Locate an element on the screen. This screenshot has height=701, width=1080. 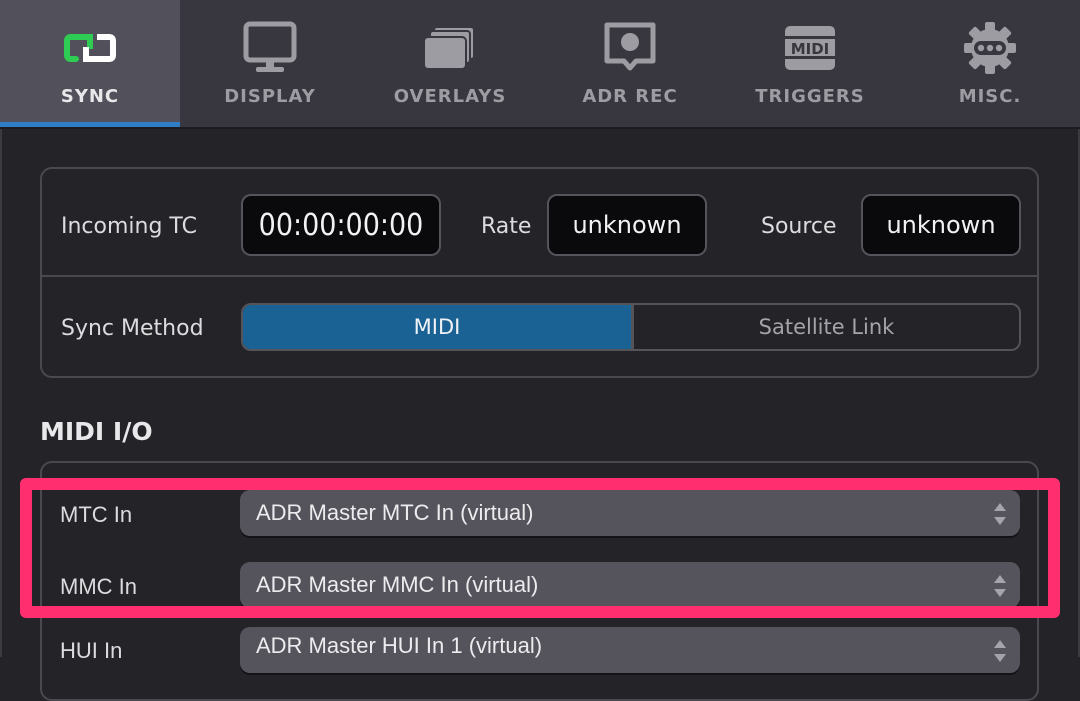
tab-label: TRIGGERS is located at coordinates (810, 96).